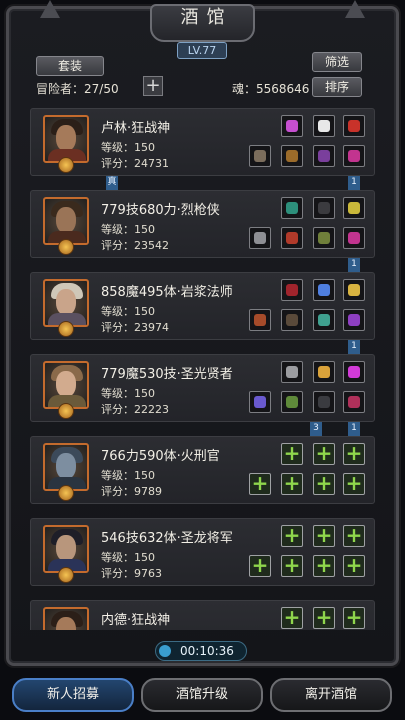 The width and height of the screenshot is (405, 720). What do you see at coordinates (131, 491) in the screenshot?
I see `hero-score: 评分：9789` at bounding box center [131, 491].